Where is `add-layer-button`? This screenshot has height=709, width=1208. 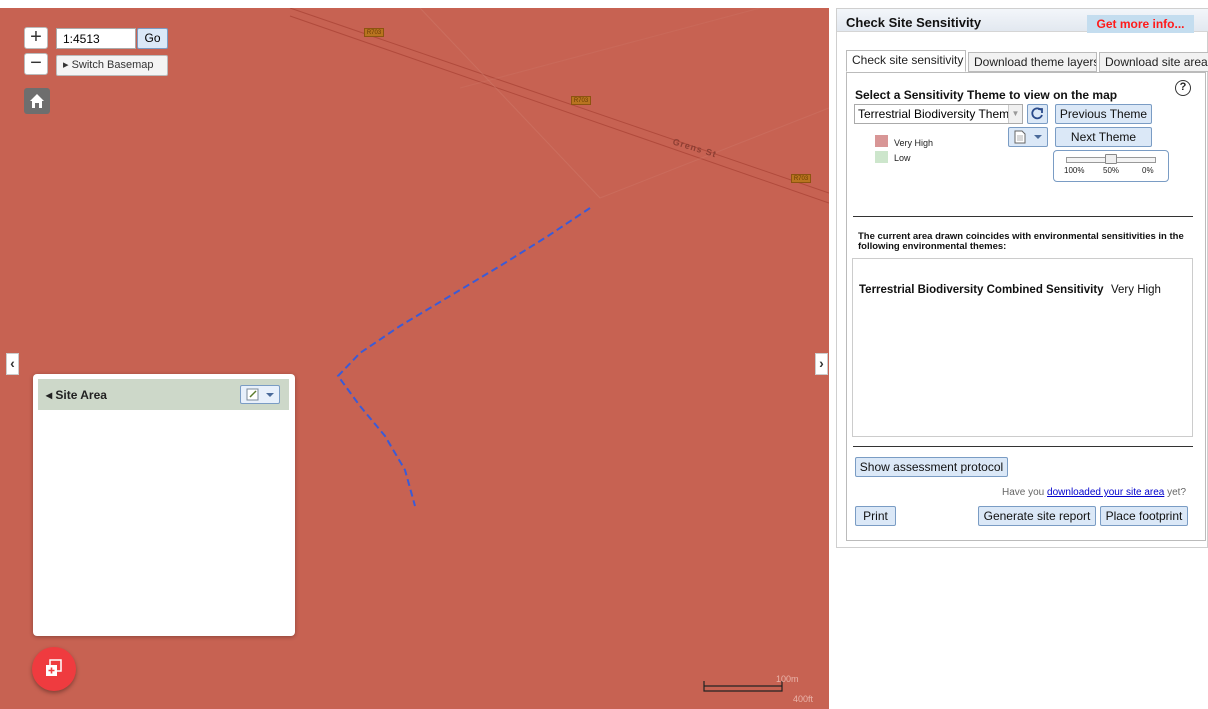
add-layer-button is located at coordinates (54, 669).